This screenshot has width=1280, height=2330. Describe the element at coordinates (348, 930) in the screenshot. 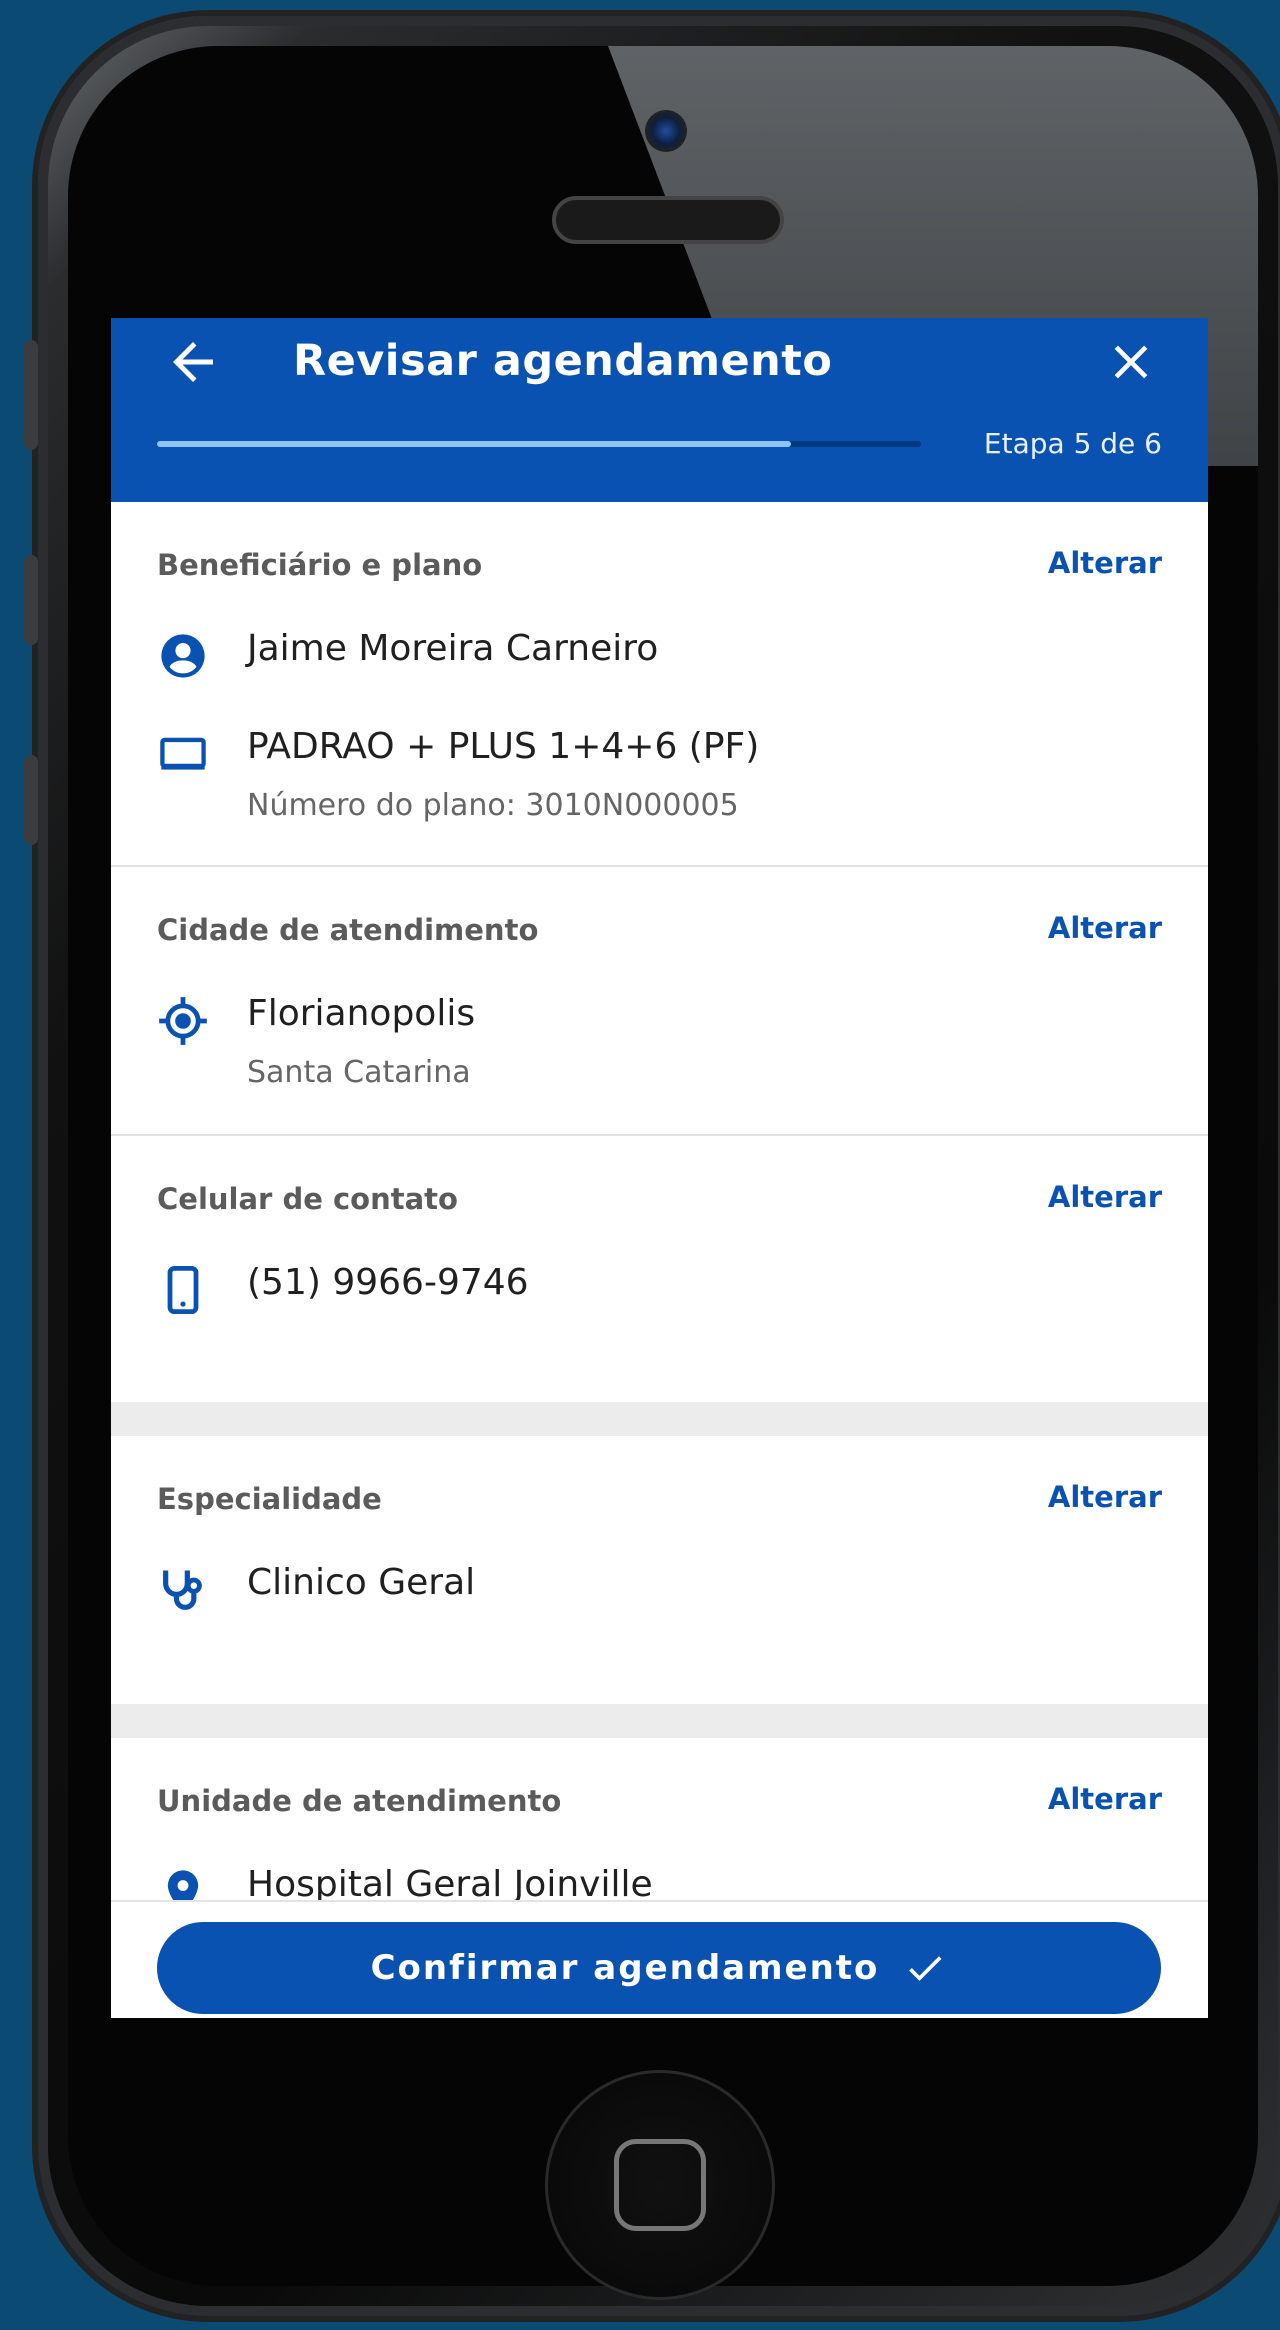

I see `section-label: Cidade de atendimento` at that location.